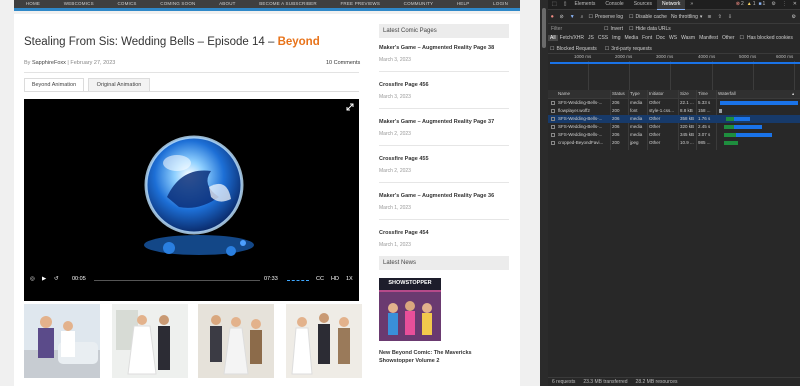 This screenshot has width=800, height=386. What do you see at coordinates (585, 4) in the screenshot?
I see `tab-elements: Elements` at bounding box center [585, 4].